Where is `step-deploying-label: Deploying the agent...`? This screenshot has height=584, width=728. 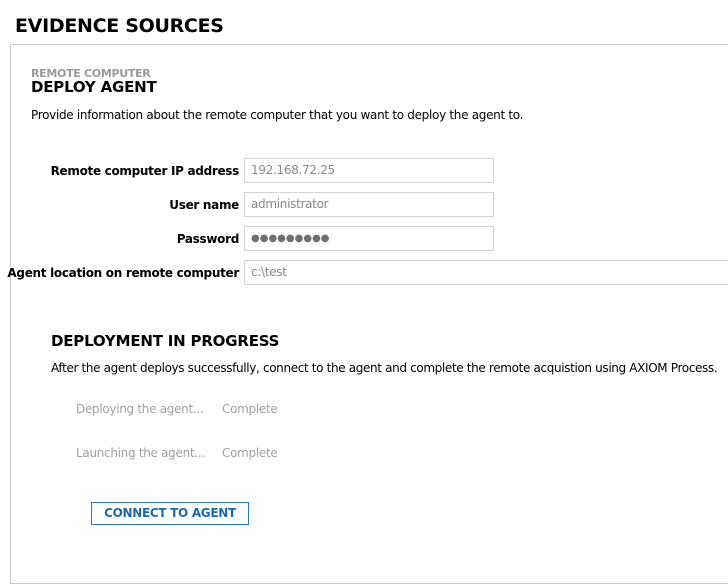
step-deploying-label: Deploying the agent... is located at coordinates (140, 409).